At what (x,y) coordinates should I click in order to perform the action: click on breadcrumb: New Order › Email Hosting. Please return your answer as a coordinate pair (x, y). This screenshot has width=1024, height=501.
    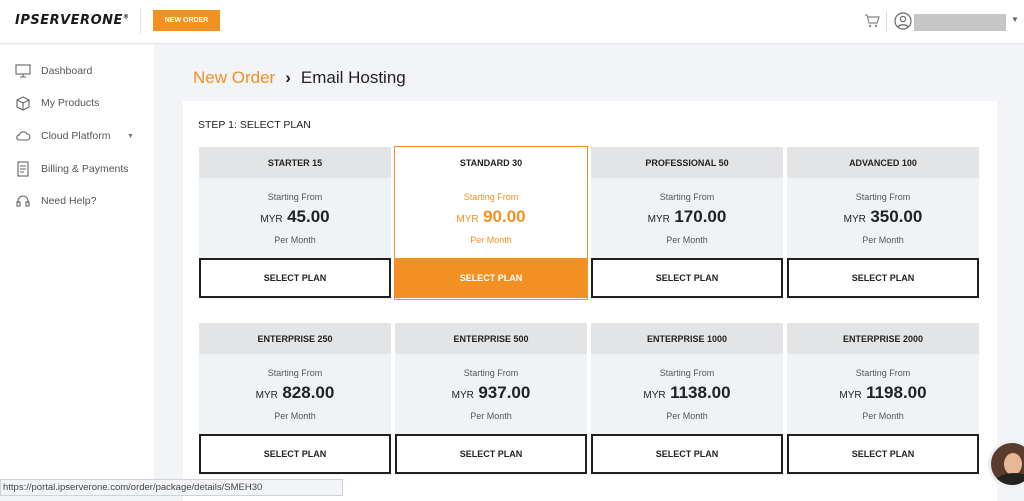
    Looking at the image, I should click on (299, 78).